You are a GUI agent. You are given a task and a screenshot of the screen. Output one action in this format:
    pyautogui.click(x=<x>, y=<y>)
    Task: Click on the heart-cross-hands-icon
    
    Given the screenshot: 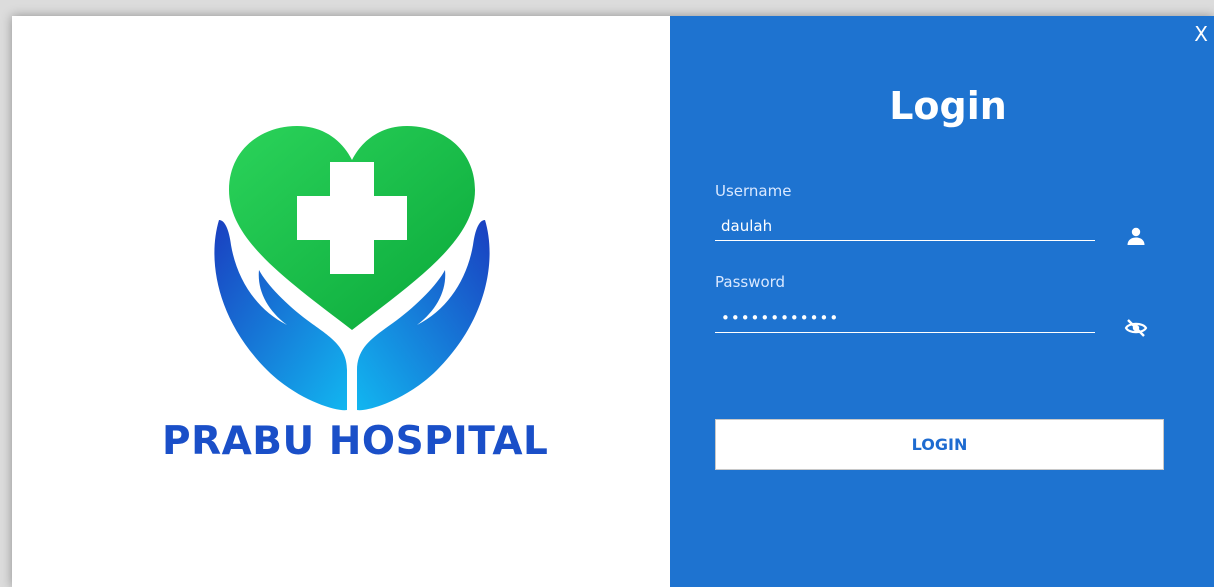 What is the action you would take?
    pyautogui.click(x=352, y=268)
    